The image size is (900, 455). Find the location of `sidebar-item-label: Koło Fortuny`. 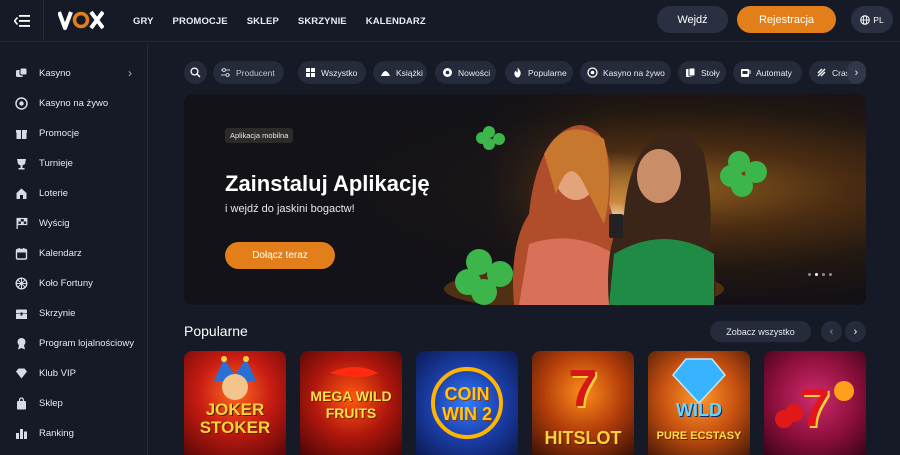

sidebar-item-label: Koło Fortuny is located at coordinates (66, 283).